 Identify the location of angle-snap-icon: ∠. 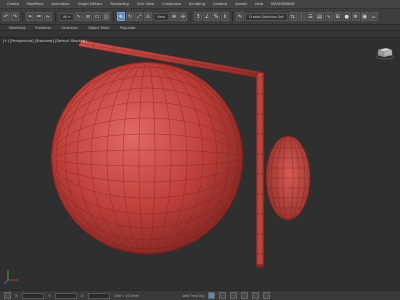
(207, 16).